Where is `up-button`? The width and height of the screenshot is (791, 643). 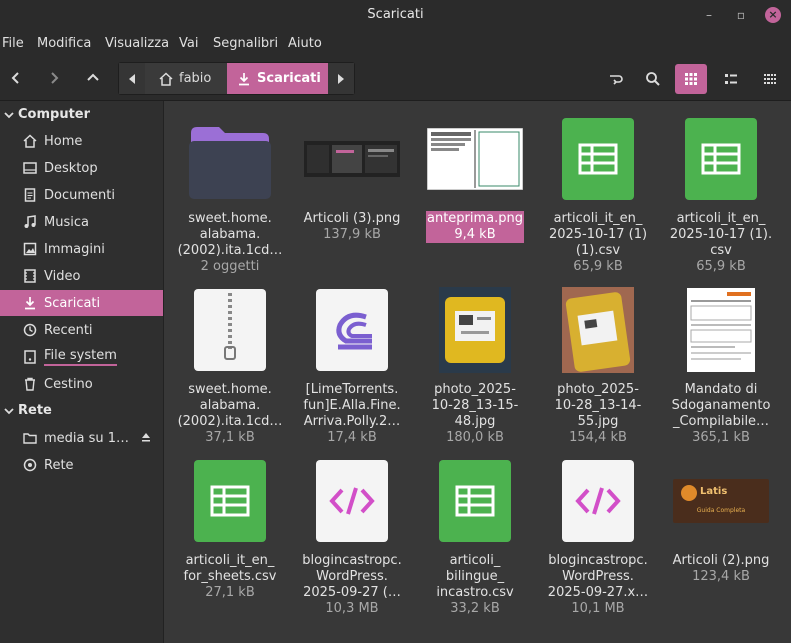
up-button is located at coordinates (93, 78).